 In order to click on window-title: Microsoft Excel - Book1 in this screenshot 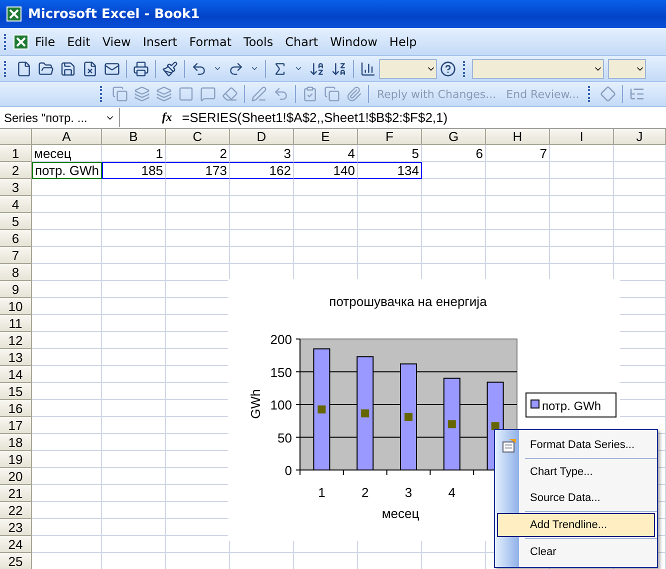, I will do `click(114, 14)`.